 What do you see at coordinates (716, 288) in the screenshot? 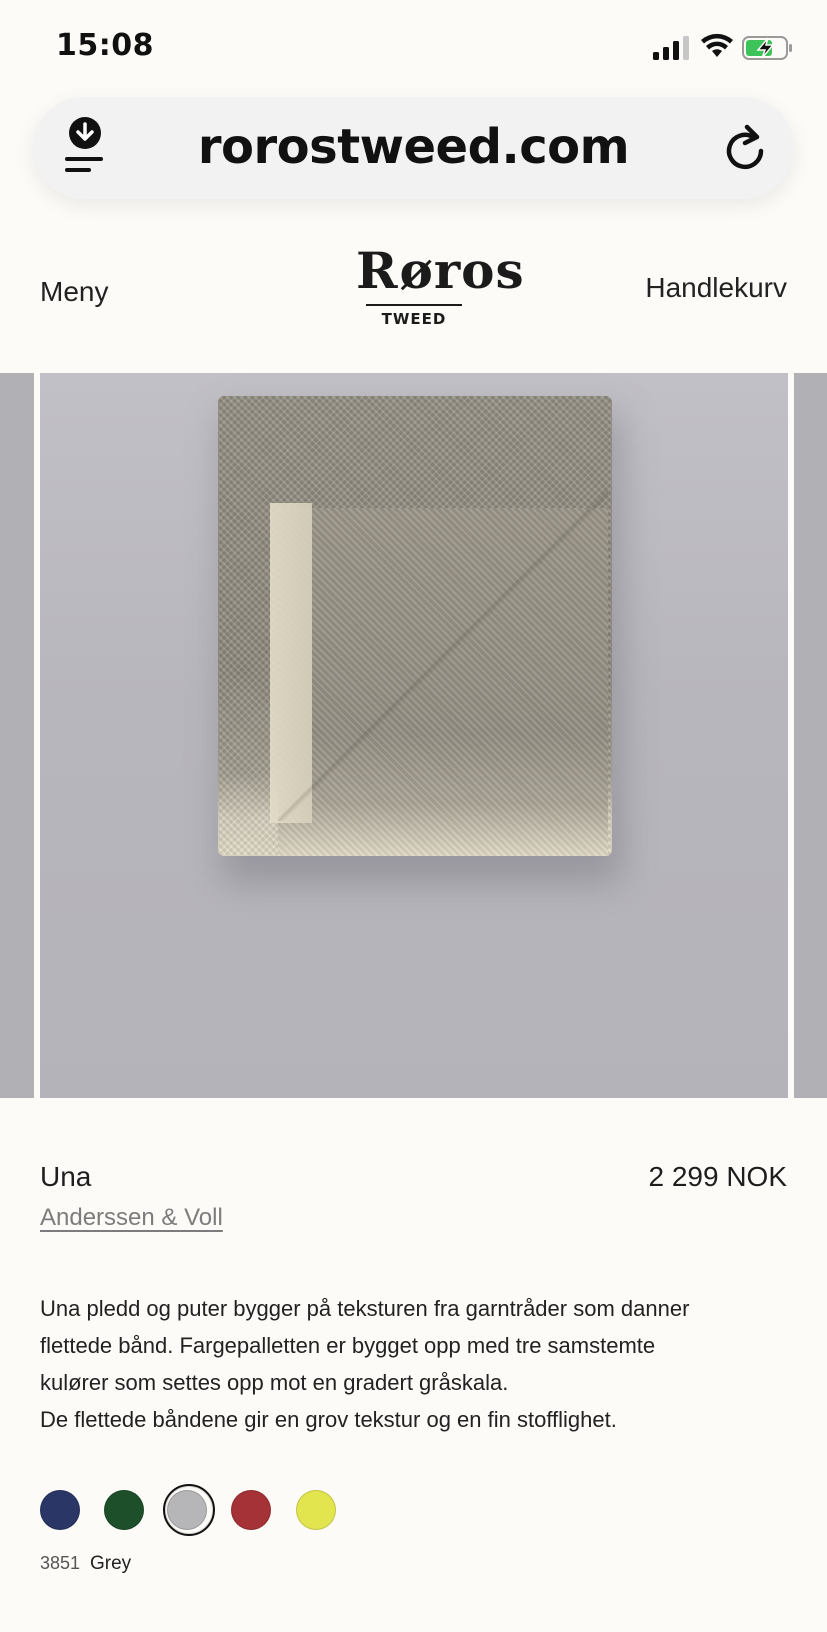
I see `cart-button: Handlekurv` at bounding box center [716, 288].